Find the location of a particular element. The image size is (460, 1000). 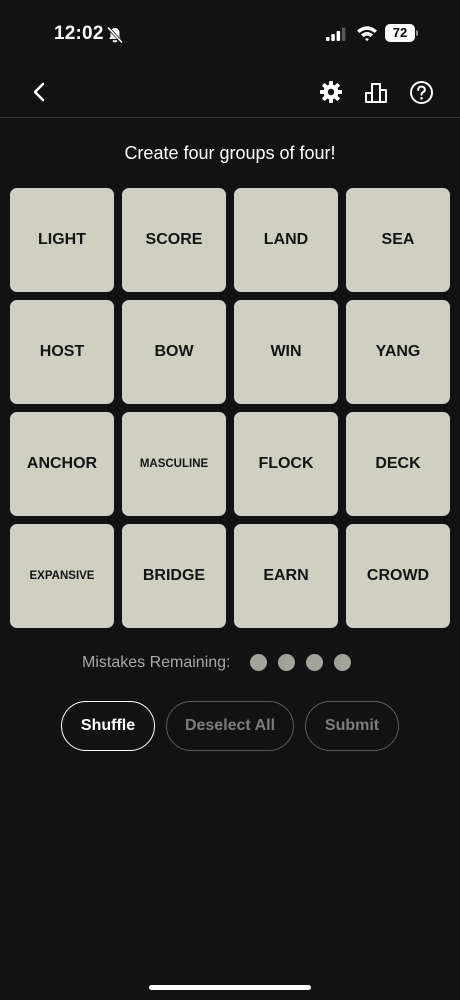

status-bar: 12:02 72 is located at coordinates (230, 34).